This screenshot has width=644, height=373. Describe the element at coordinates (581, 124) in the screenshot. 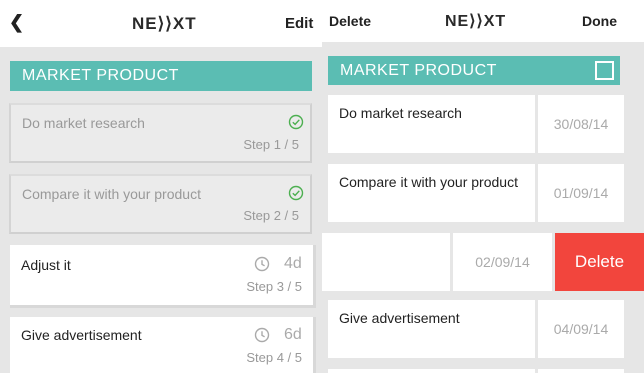

I see `task-date: 30/08/14` at that location.